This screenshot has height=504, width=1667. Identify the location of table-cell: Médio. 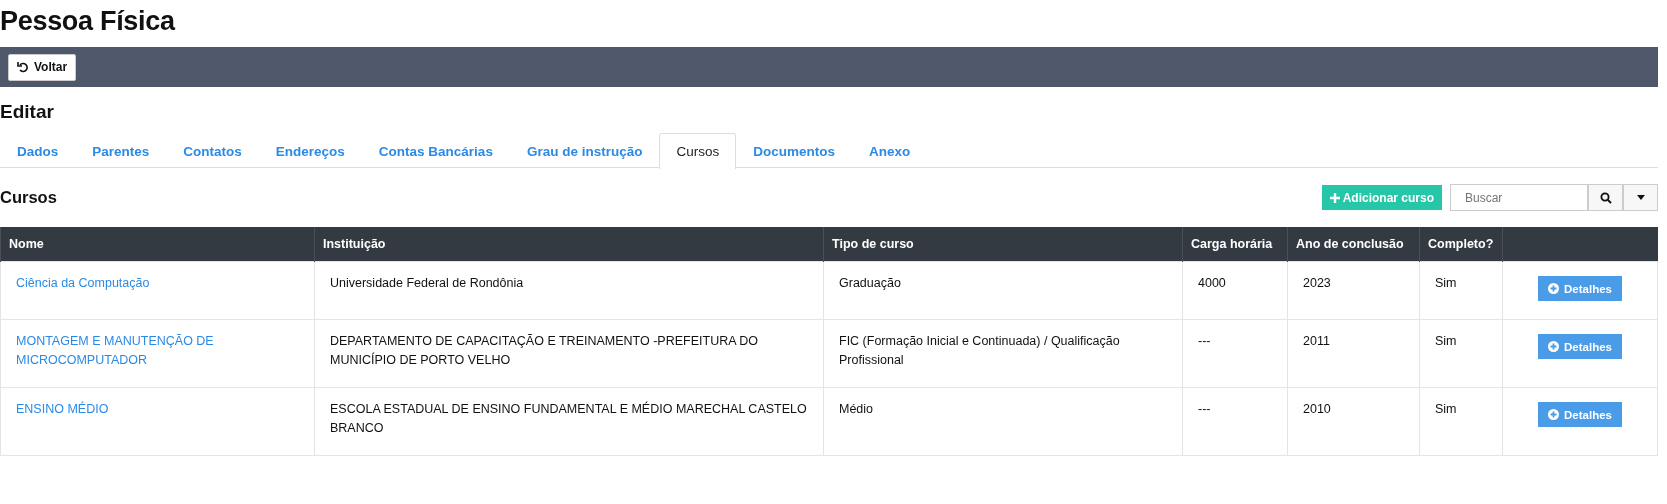
(1003, 421).